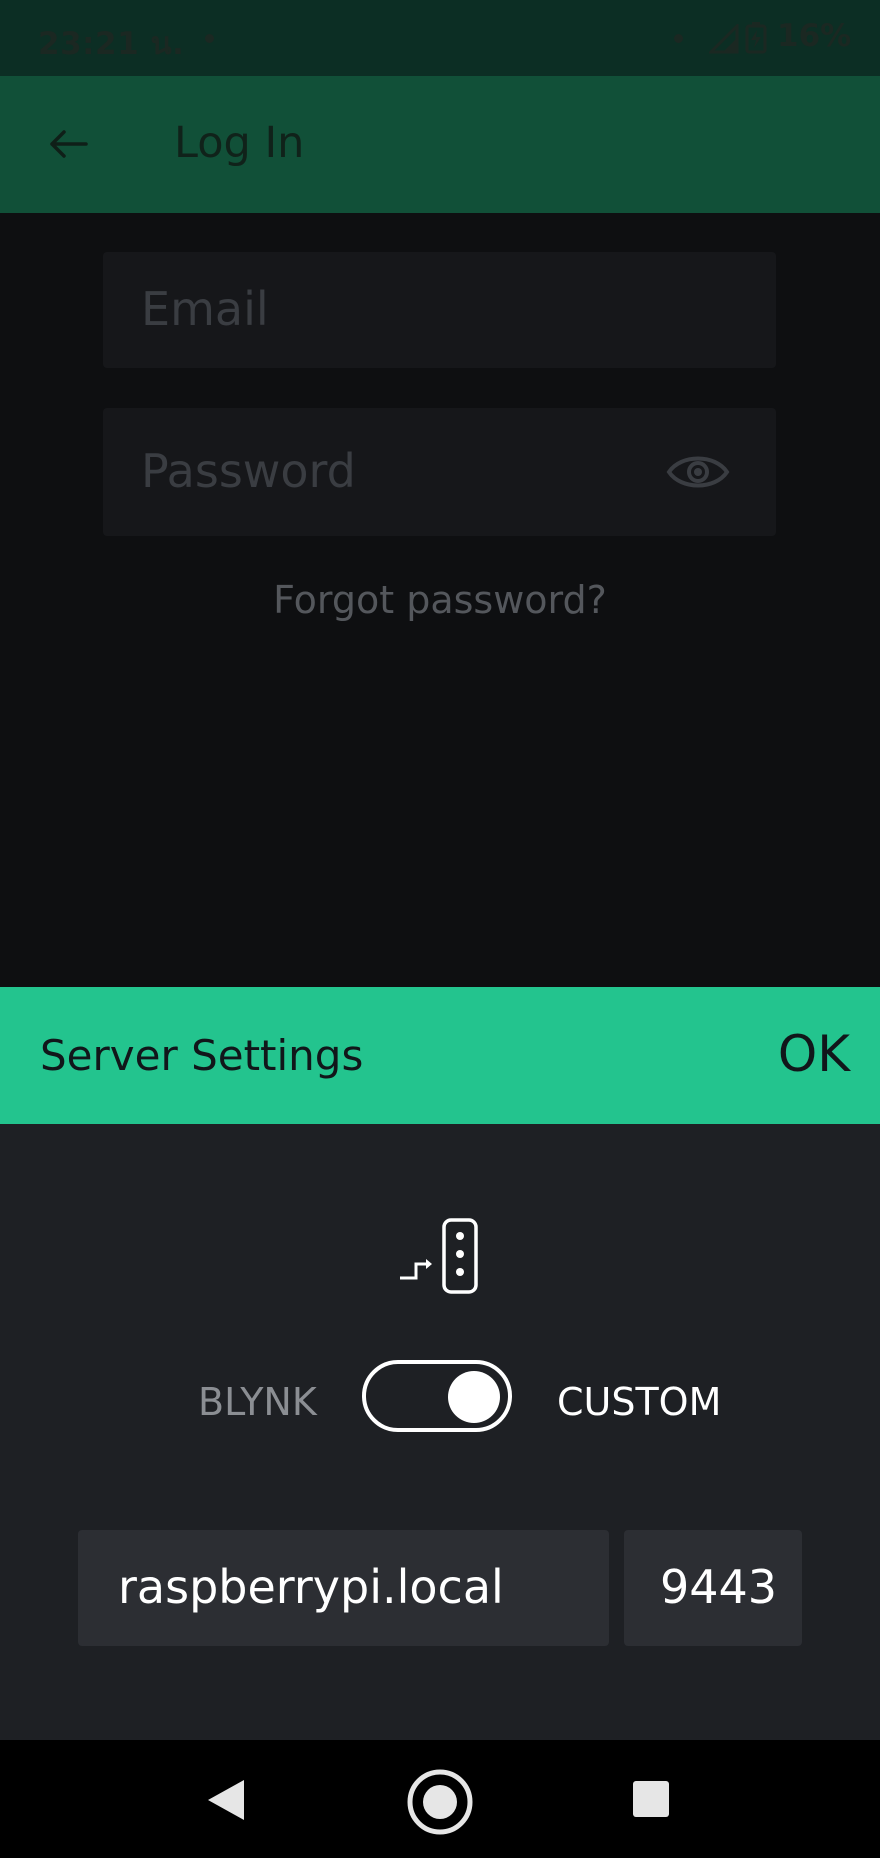 The height and width of the screenshot is (1858, 880). What do you see at coordinates (226, 1800) in the screenshot?
I see `back-triangle-icon` at bounding box center [226, 1800].